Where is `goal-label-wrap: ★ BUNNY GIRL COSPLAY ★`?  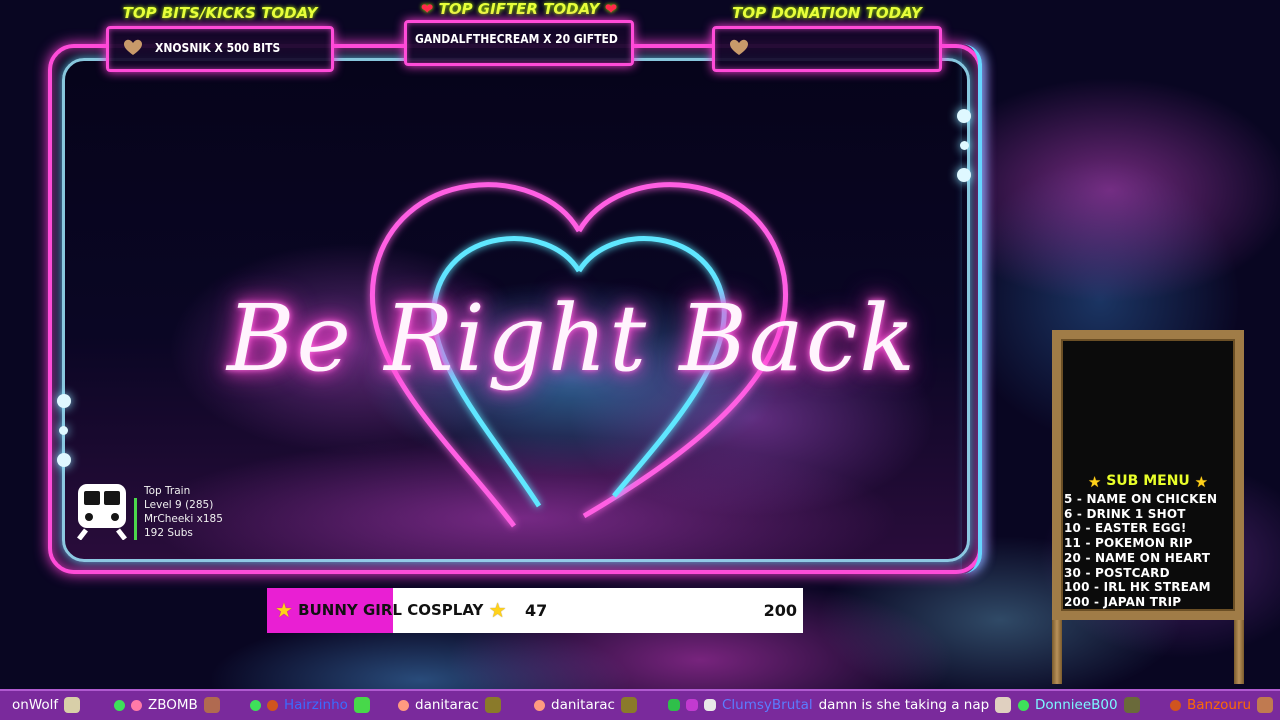 goal-label-wrap: ★ BUNNY GIRL COSPLAY ★ is located at coordinates (391, 610).